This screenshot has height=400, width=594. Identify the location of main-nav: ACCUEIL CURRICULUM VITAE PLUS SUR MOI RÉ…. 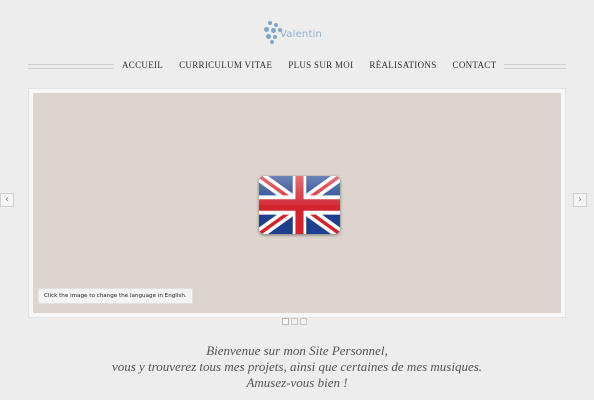
(309, 65).